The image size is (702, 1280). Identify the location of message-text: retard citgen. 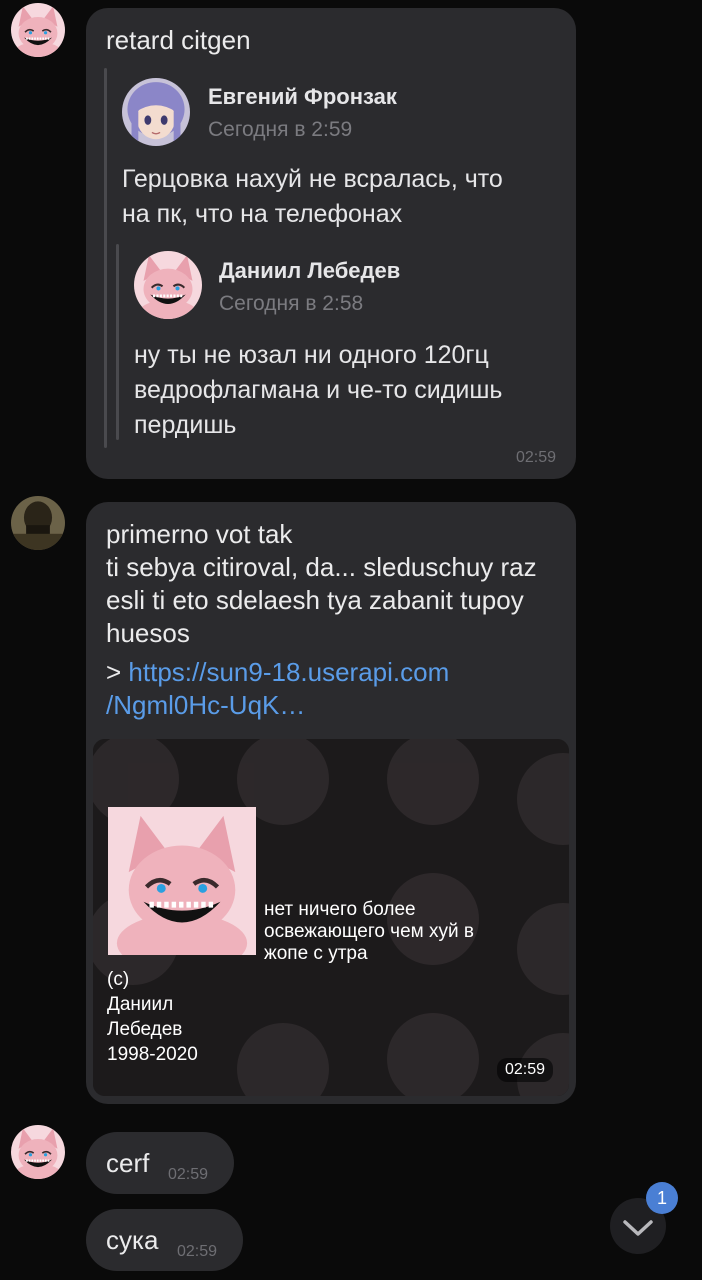
(178, 40).